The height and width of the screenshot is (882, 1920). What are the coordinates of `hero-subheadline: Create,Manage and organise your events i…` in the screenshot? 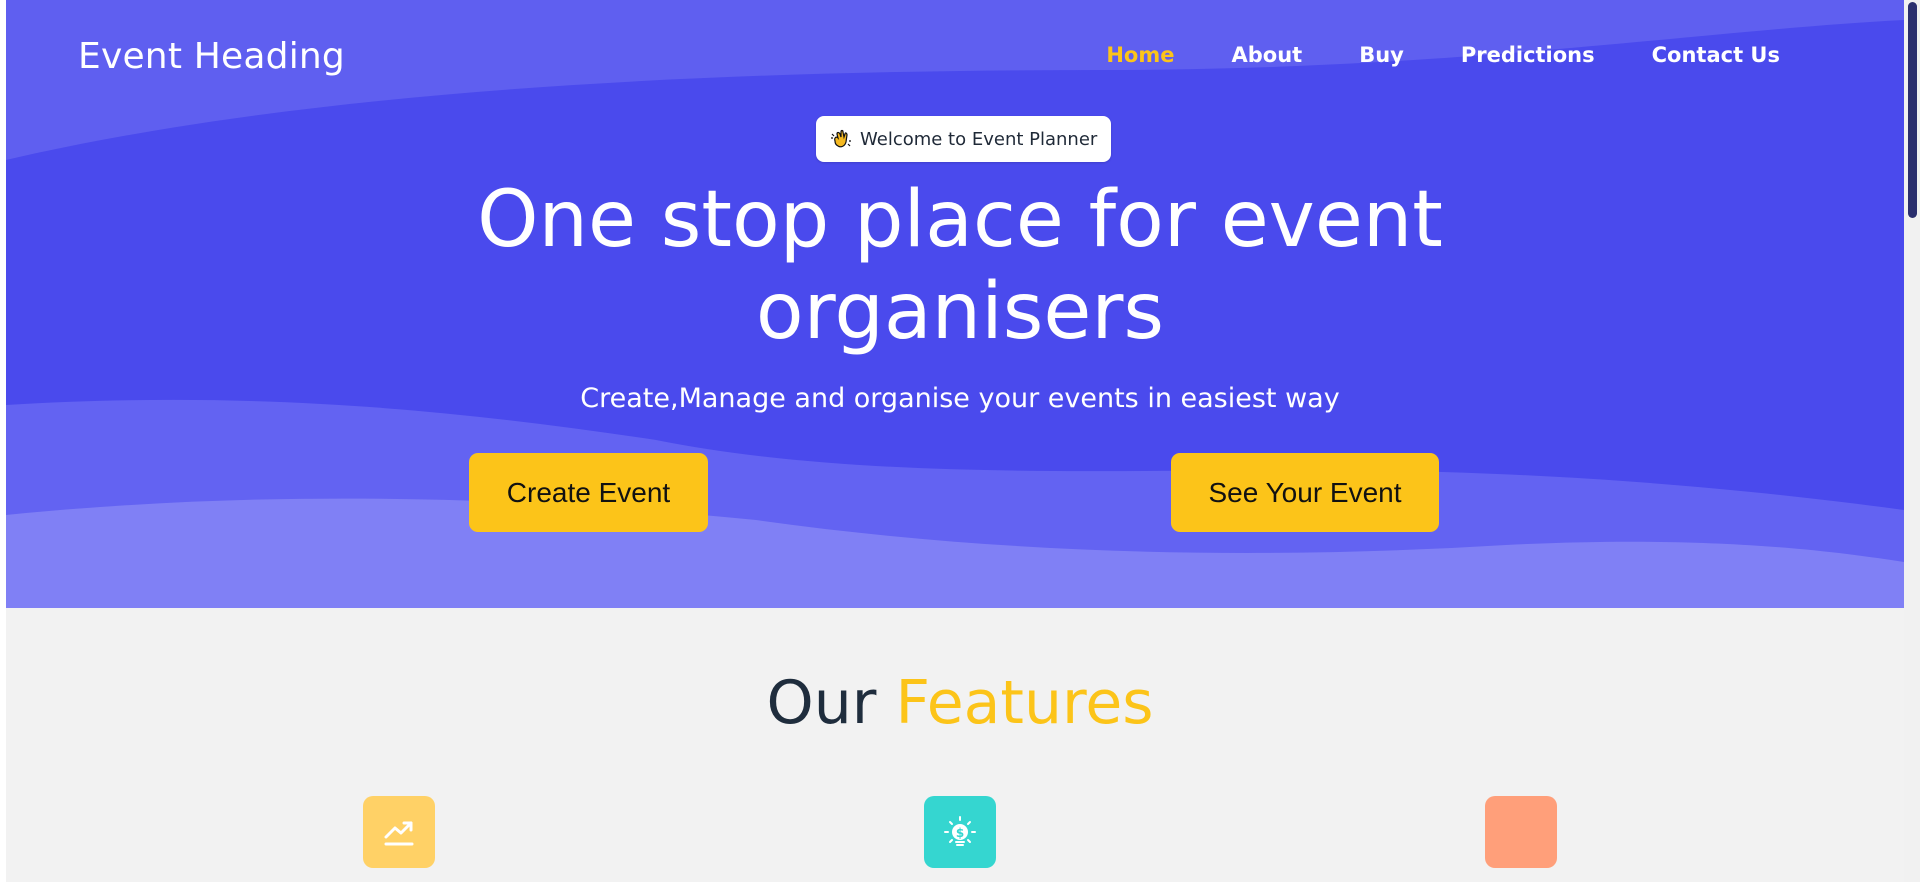 It's located at (960, 398).